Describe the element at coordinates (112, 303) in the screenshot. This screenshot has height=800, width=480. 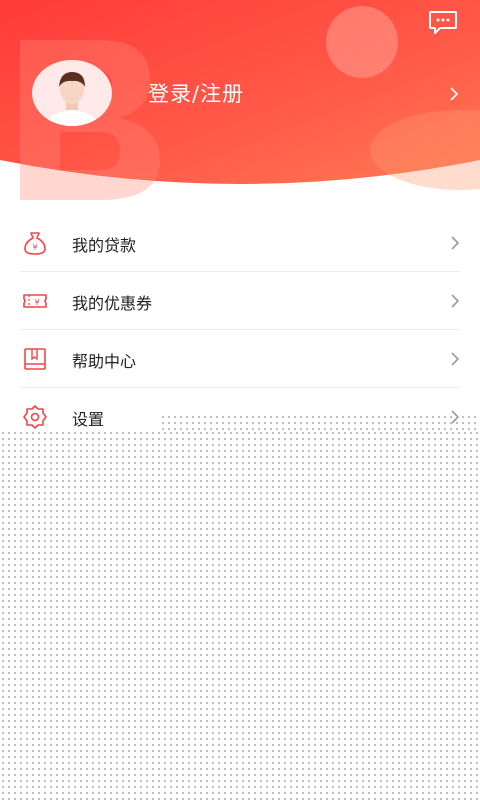
I see `menu-item-label: 我的优惠券` at that location.